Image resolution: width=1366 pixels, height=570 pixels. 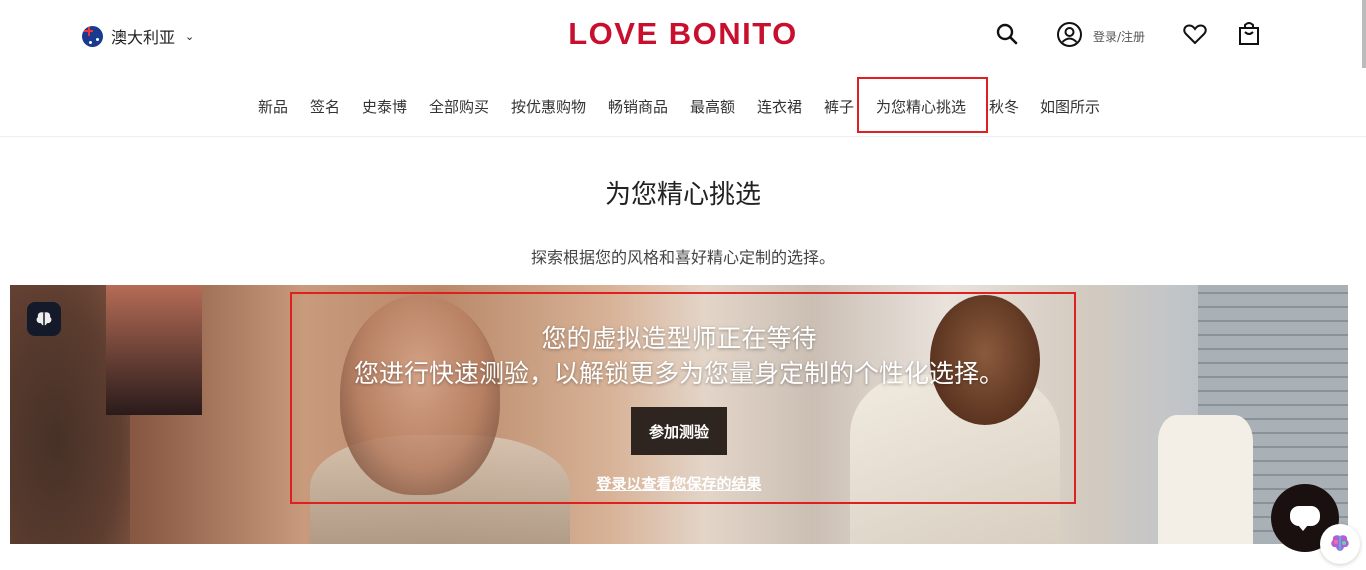 I want to click on ai-assistant-icon, so click(x=1340, y=544).